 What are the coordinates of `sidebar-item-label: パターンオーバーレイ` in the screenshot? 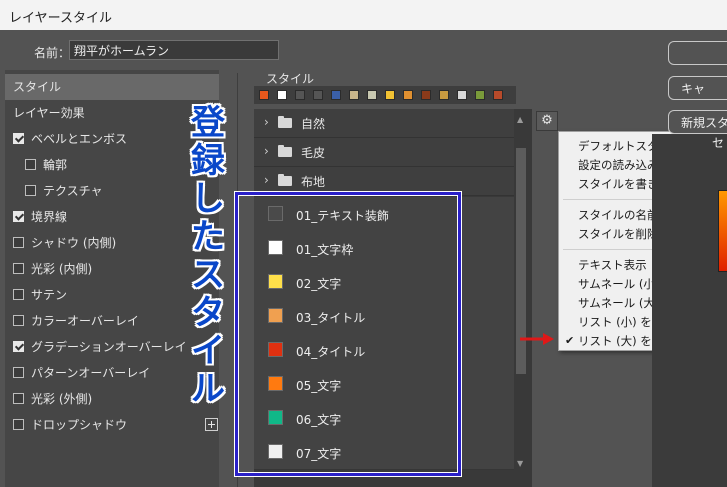 It's located at (91, 373).